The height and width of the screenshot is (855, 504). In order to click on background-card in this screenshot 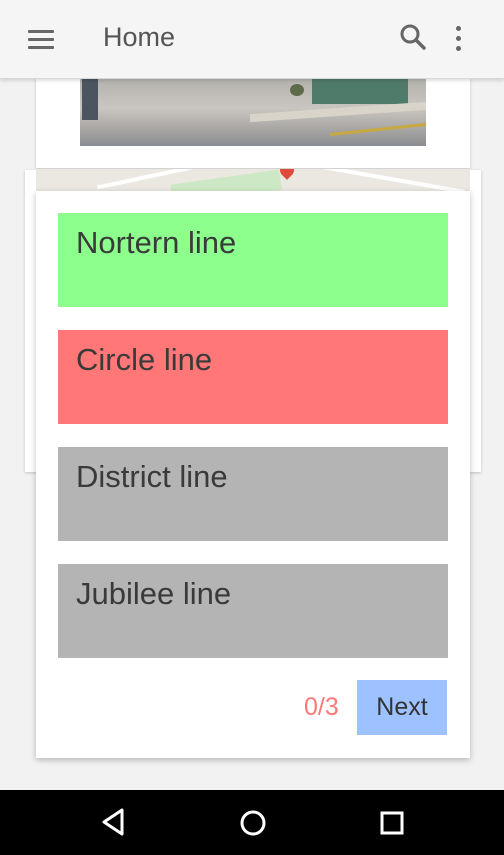, I will do `click(253, 123)`.